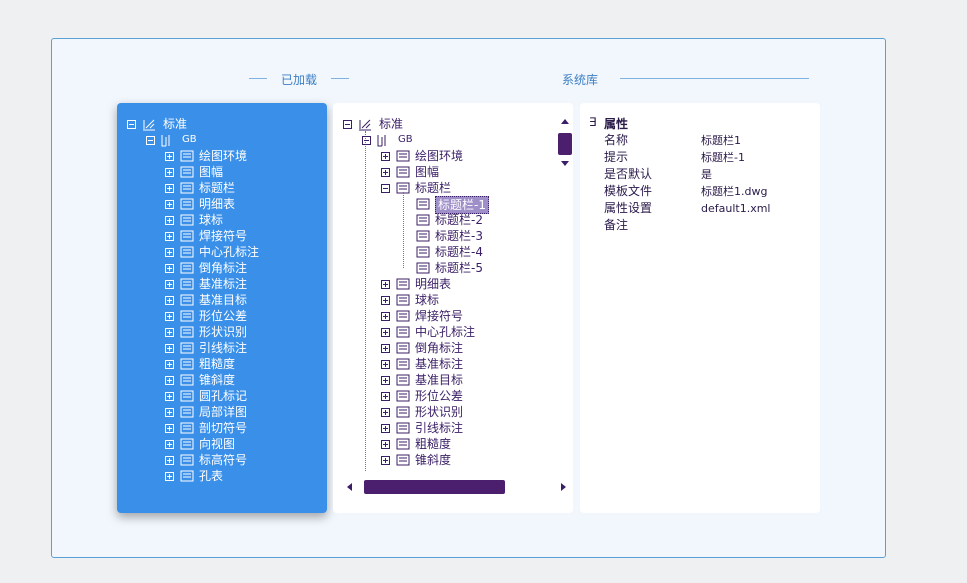  Describe the element at coordinates (616, 225) in the screenshot. I see `property-name: 备注` at that location.